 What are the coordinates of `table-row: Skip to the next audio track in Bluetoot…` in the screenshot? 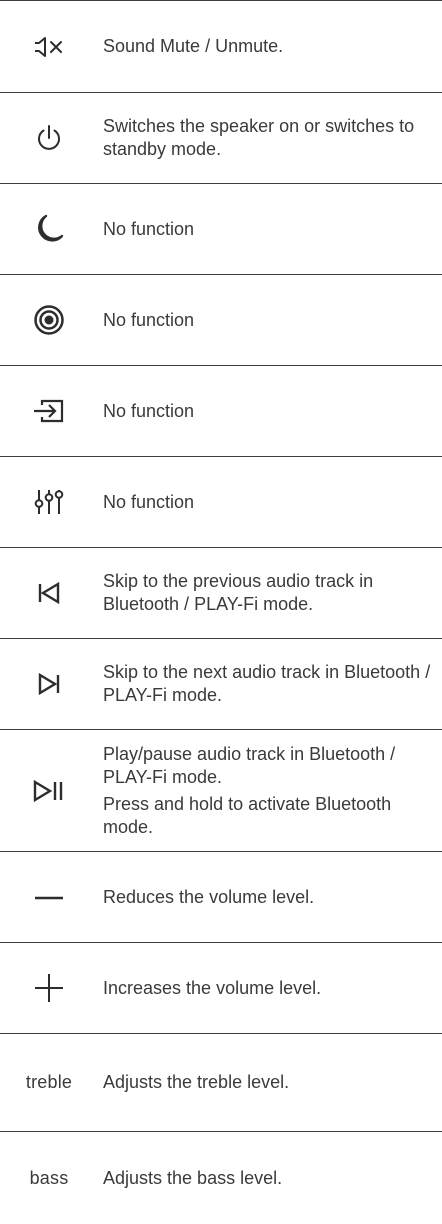 It's located at (221, 683).